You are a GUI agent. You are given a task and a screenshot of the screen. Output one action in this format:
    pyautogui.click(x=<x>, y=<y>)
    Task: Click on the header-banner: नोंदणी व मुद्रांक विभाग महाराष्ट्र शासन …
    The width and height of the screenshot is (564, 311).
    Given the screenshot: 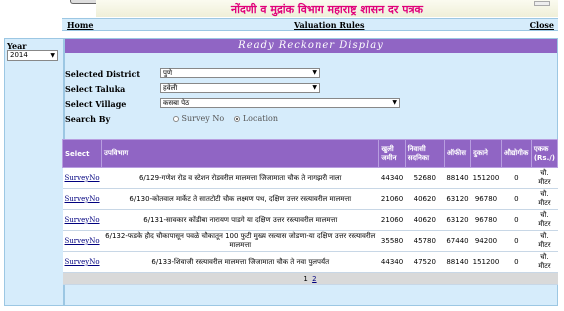 What is the action you would take?
    pyautogui.click(x=327, y=8)
    